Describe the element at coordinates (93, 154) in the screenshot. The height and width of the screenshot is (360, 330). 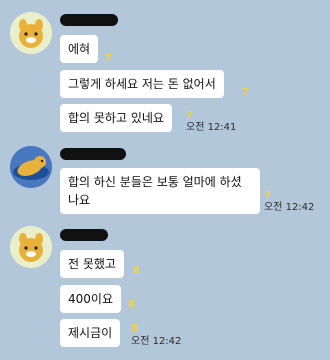
I see `sender2-name-redacted` at that location.